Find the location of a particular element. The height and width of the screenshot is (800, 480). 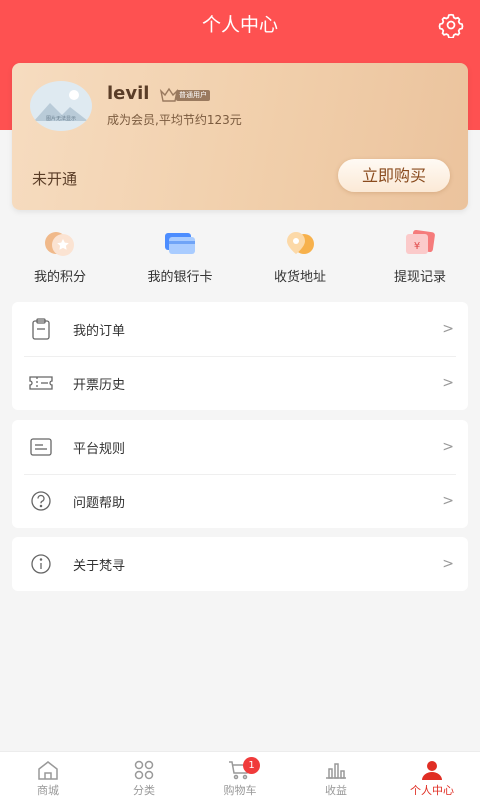

quick-link-address: 收货地址 is located at coordinates (300, 258).